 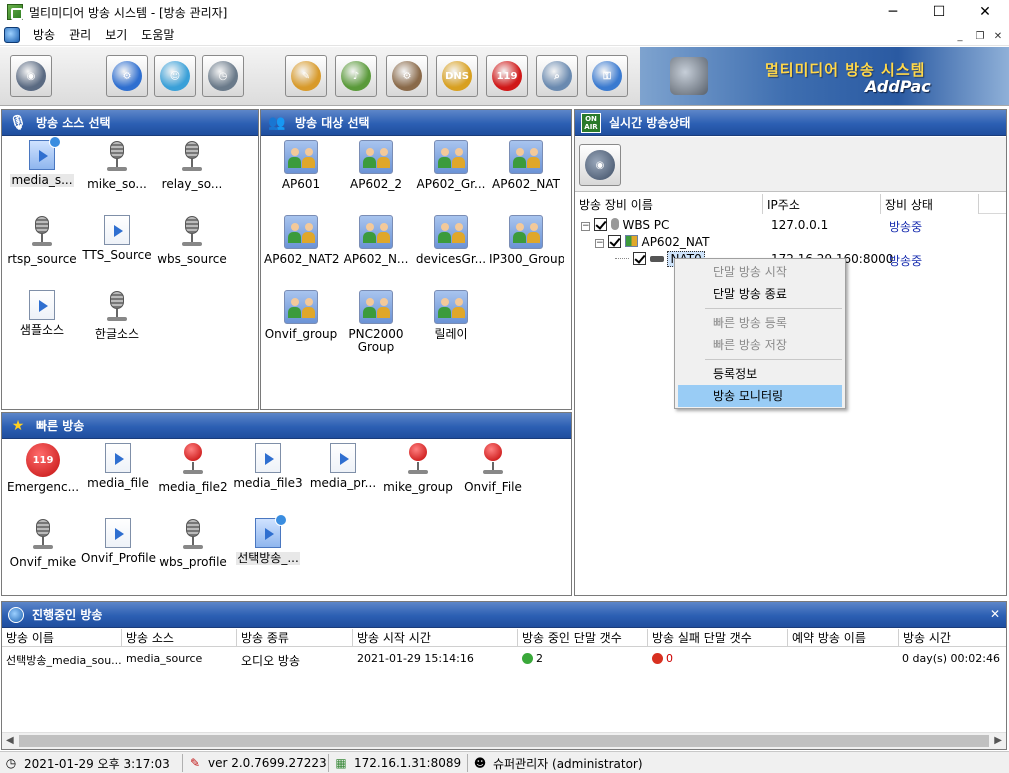 What do you see at coordinates (164, 658) in the screenshot?
I see `cell-source: media_source` at bounding box center [164, 658].